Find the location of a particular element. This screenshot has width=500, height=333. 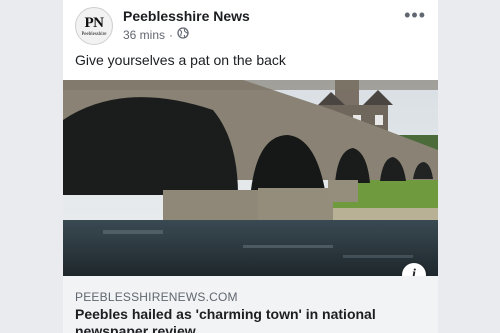

post-meta: 36 mins · is located at coordinates (156, 34).